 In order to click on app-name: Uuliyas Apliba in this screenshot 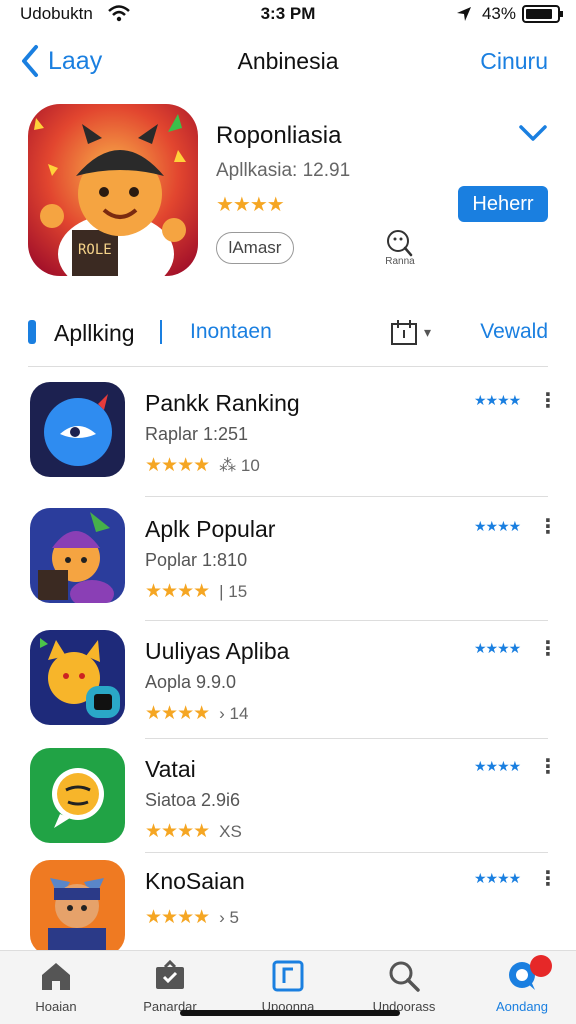, I will do `click(217, 651)`.